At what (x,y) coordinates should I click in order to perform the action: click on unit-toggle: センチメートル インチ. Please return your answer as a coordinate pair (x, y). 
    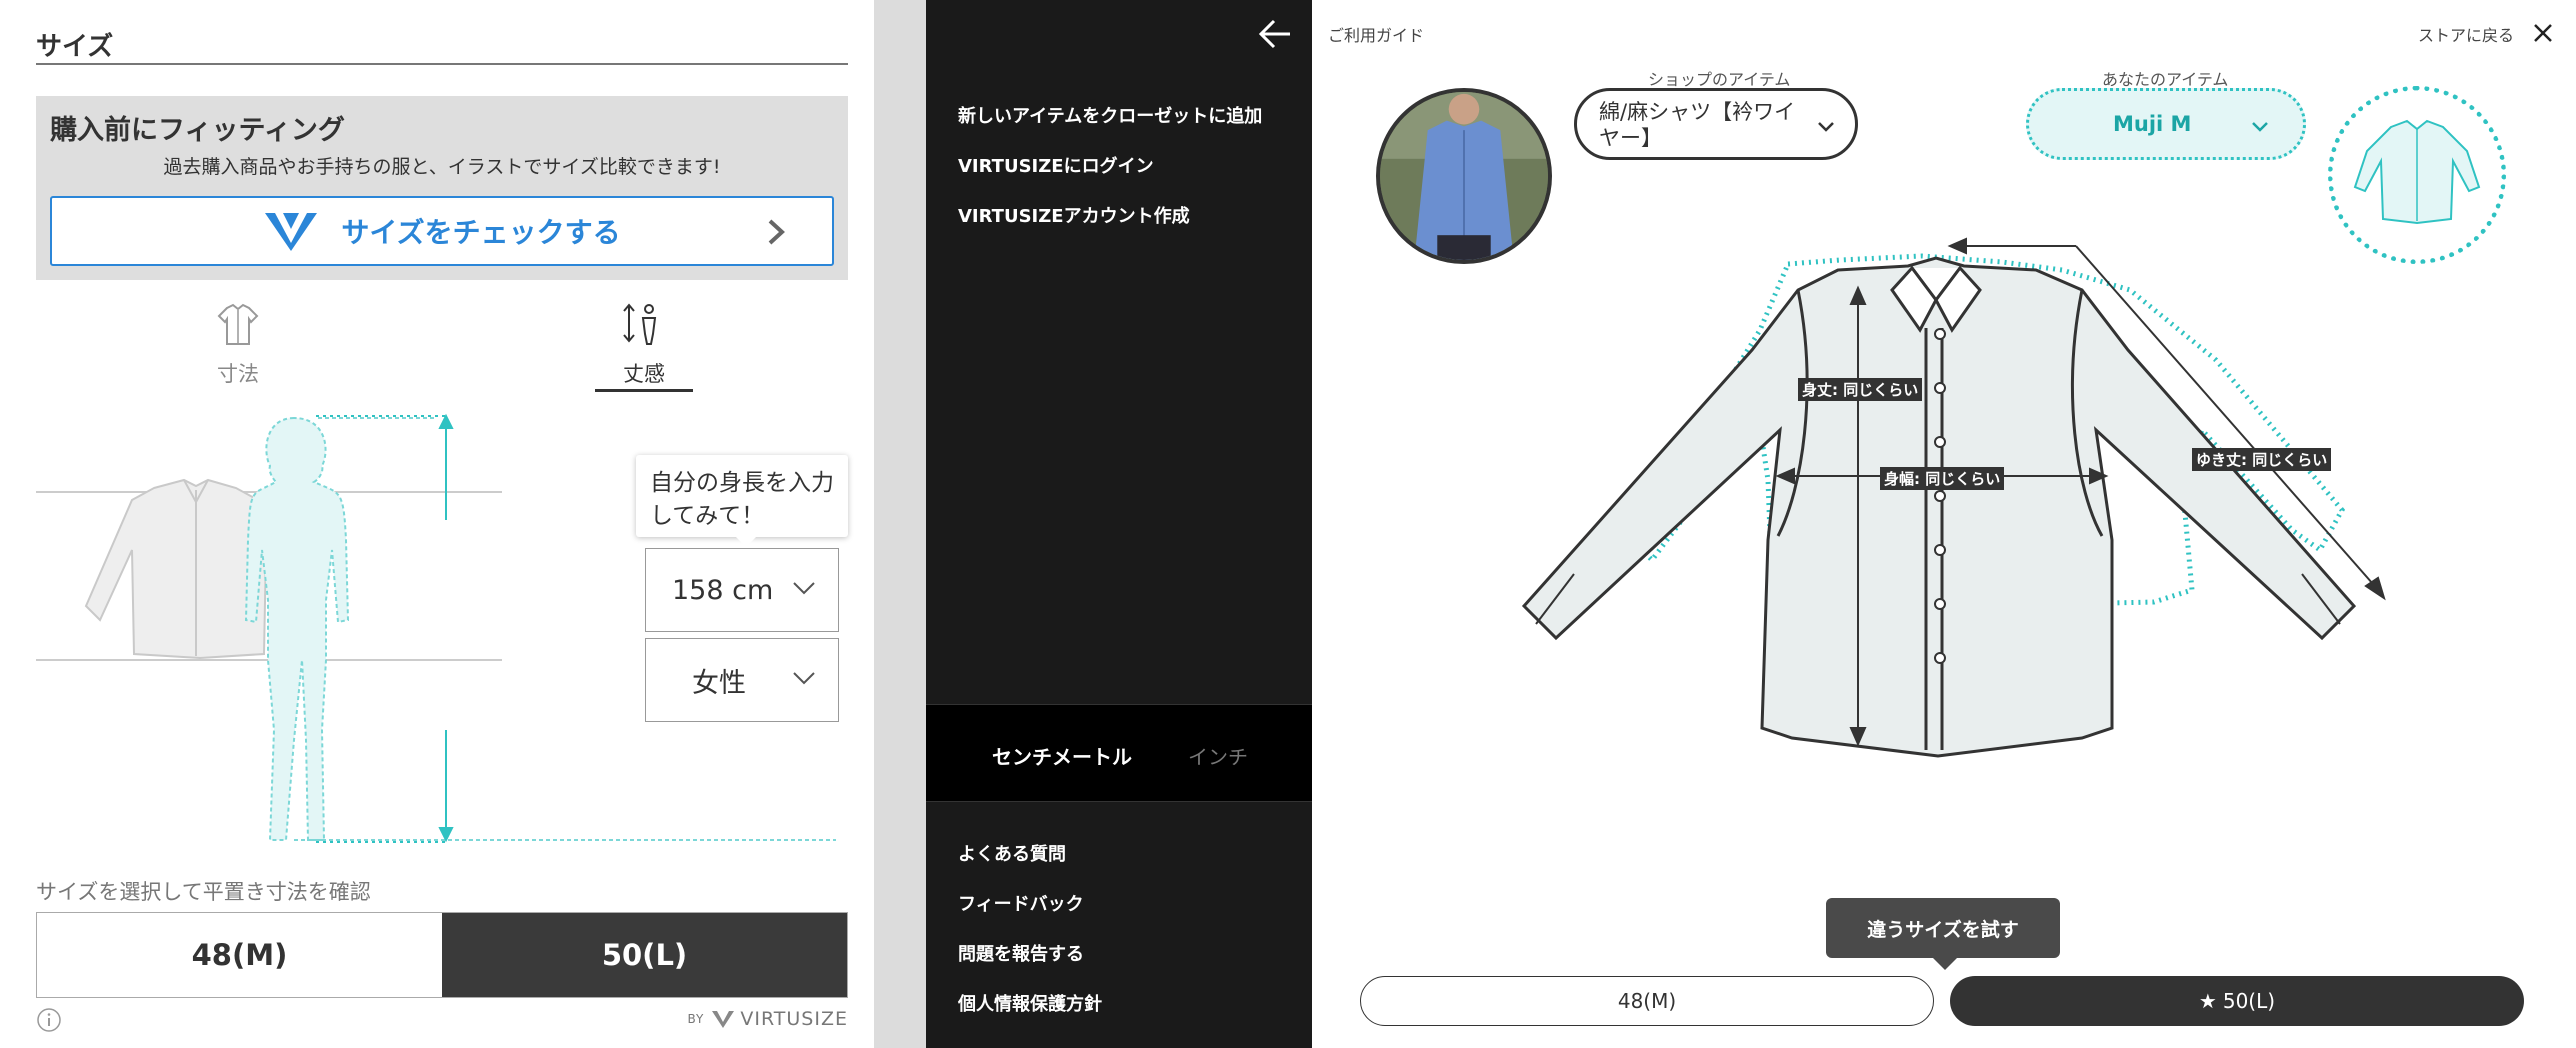
    Looking at the image, I should click on (1119, 753).